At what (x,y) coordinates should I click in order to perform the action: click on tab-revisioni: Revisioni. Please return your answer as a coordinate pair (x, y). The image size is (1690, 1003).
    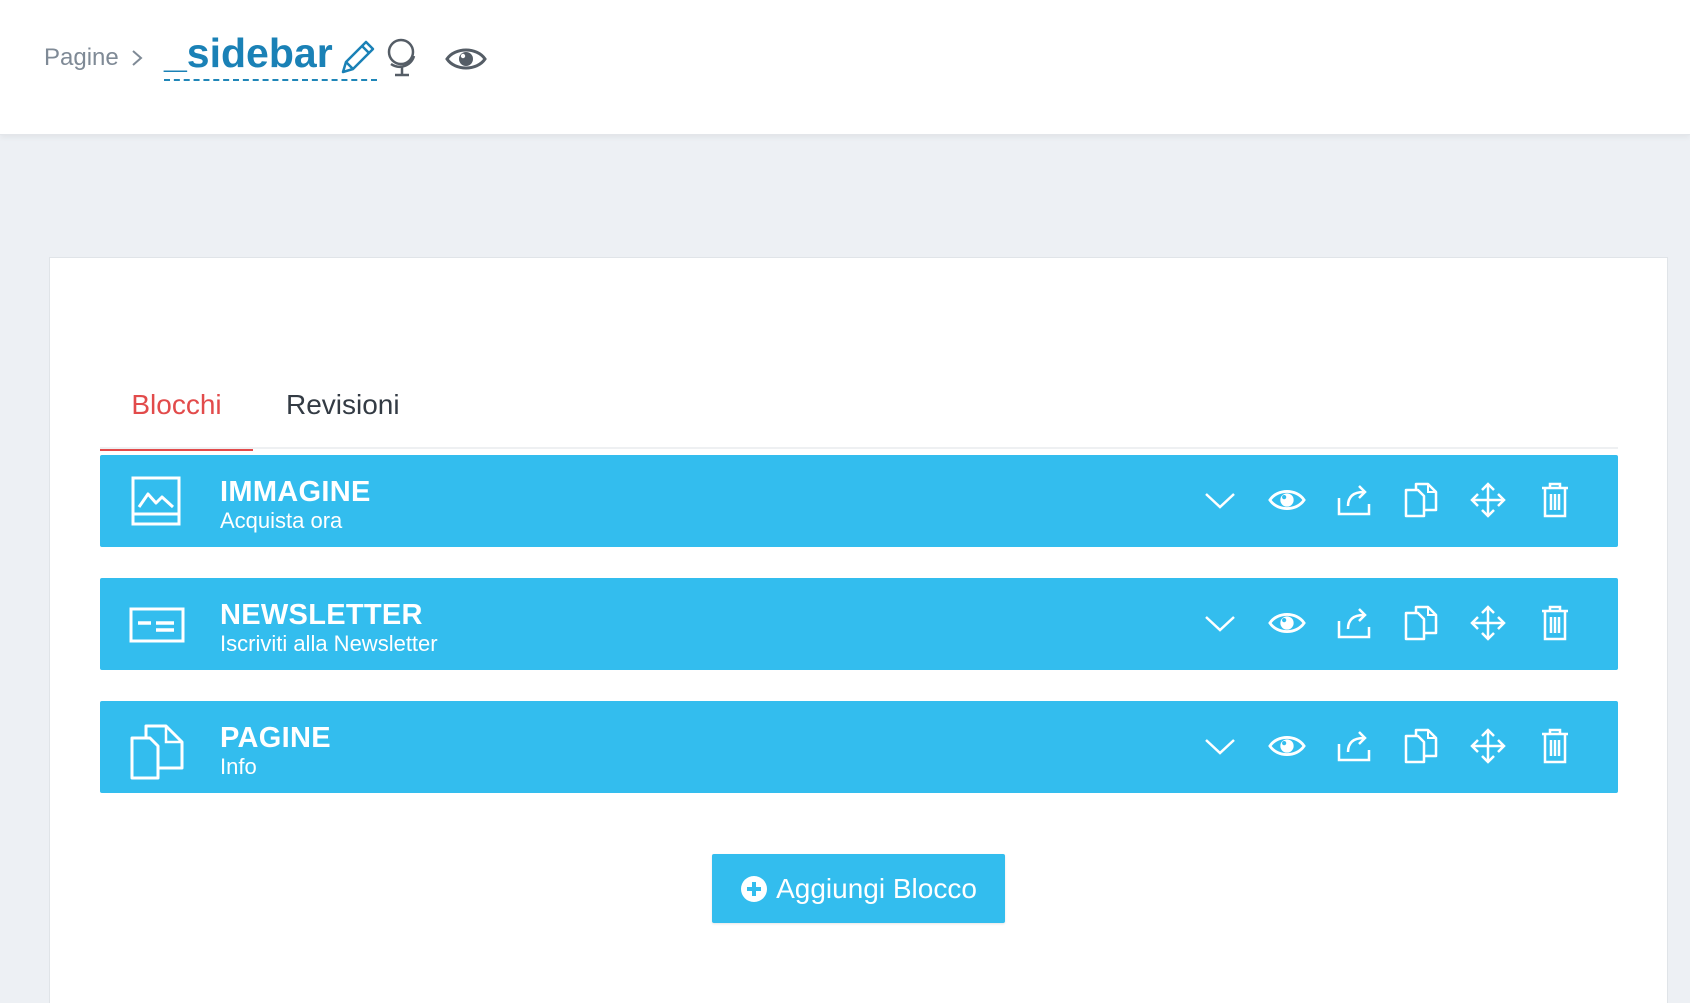
    Looking at the image, I should click on (343, 405).